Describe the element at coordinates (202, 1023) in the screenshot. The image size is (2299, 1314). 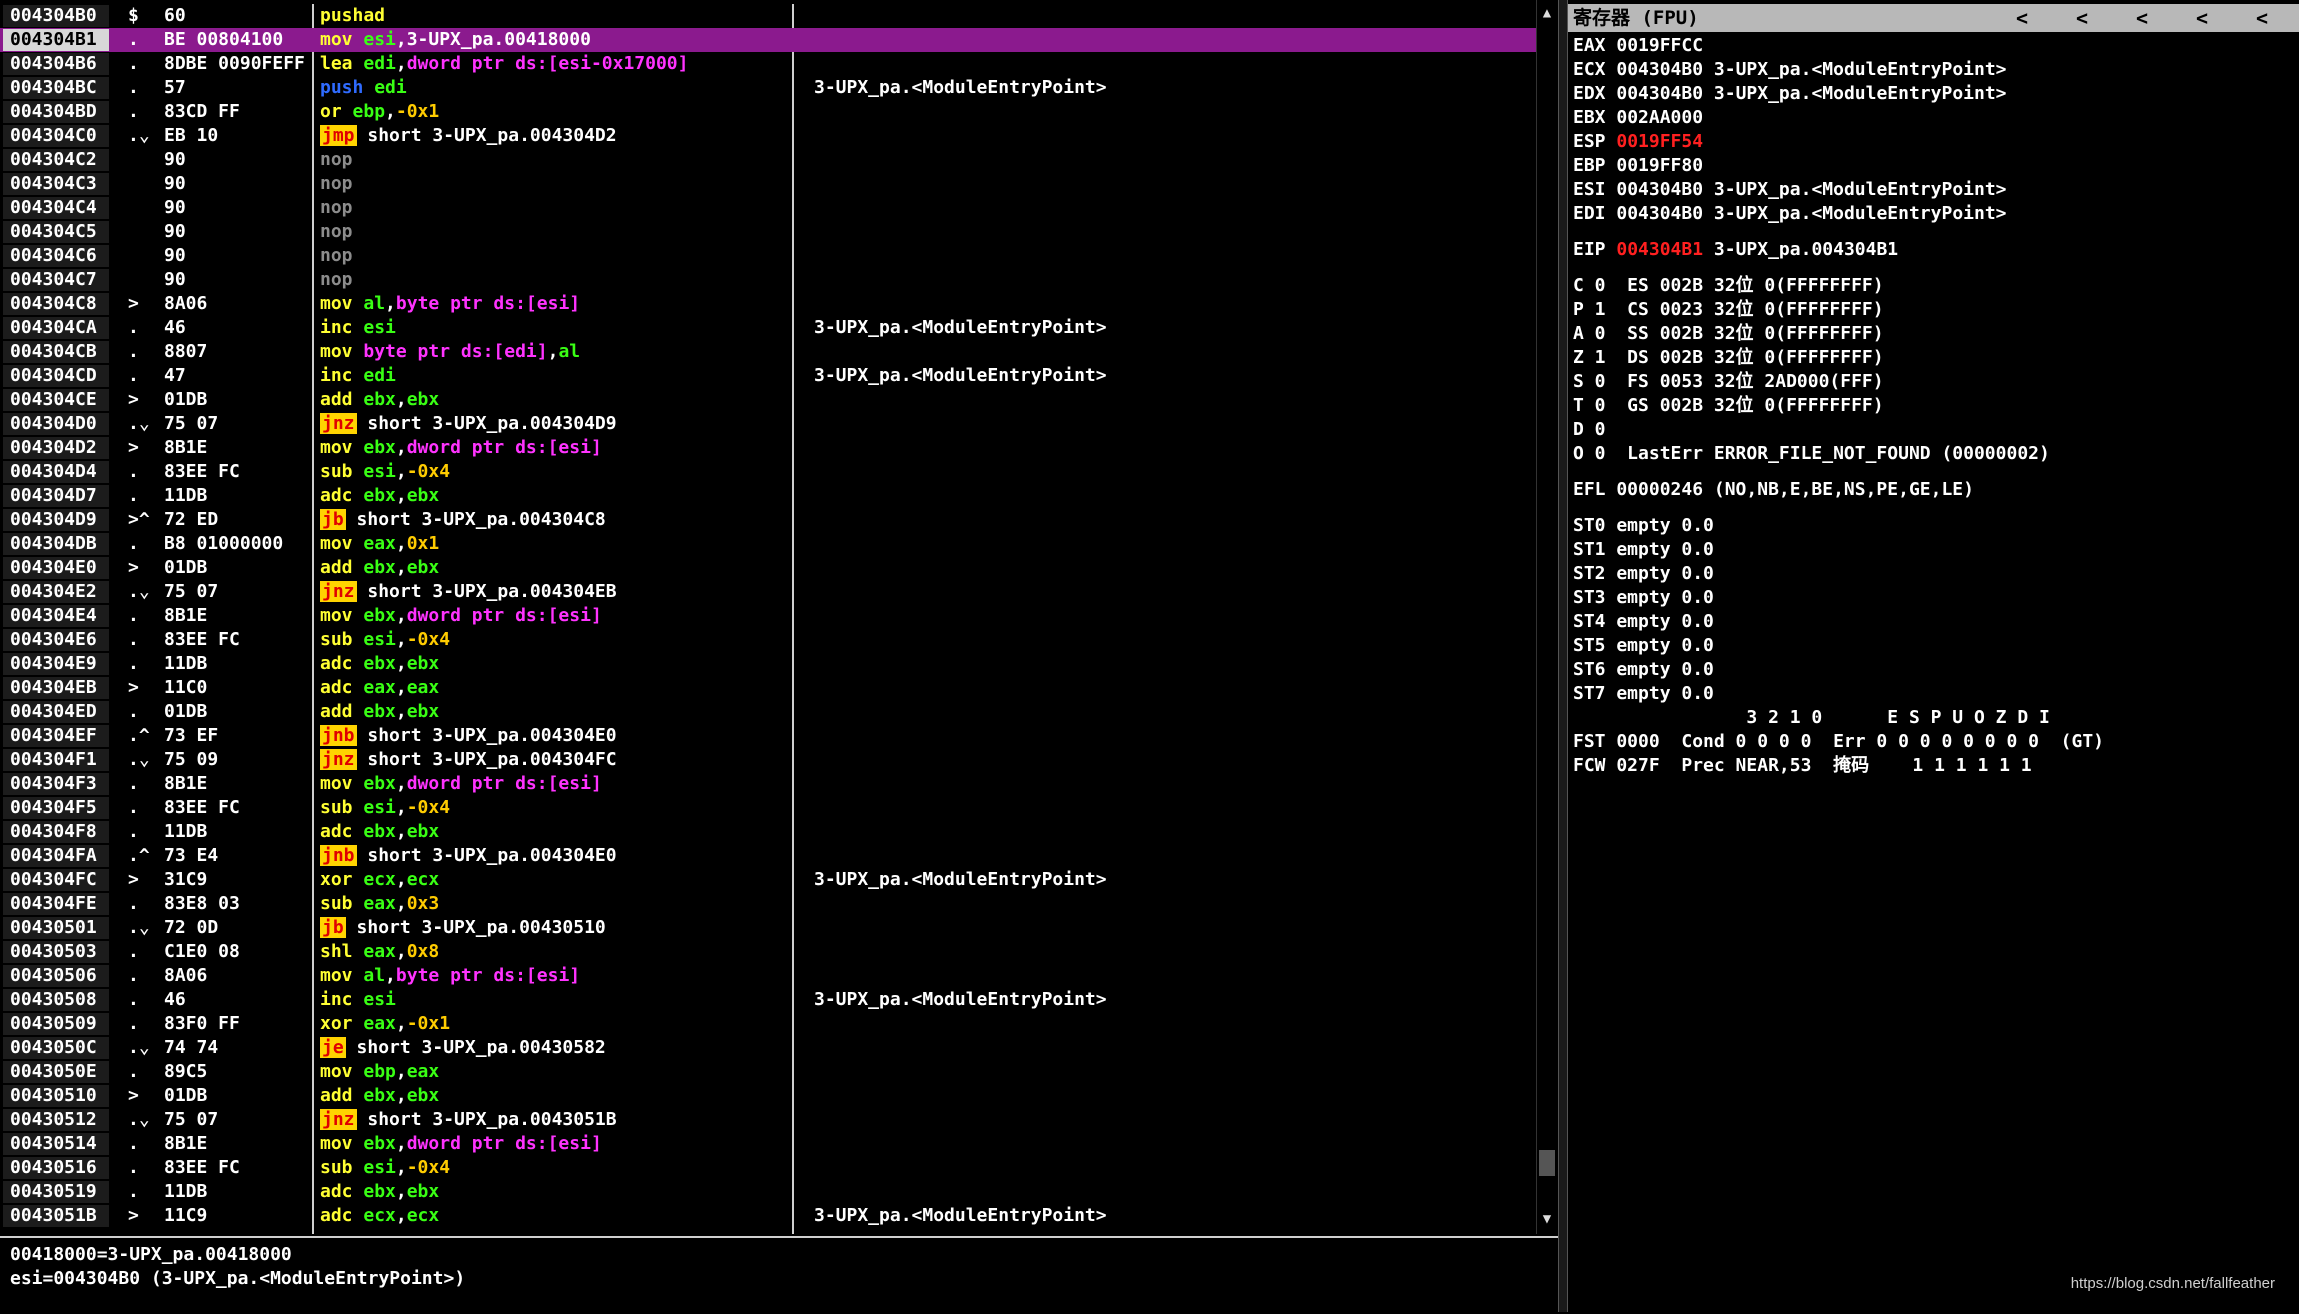
I see `opcode-bytes: 83F0 FF` at that location.